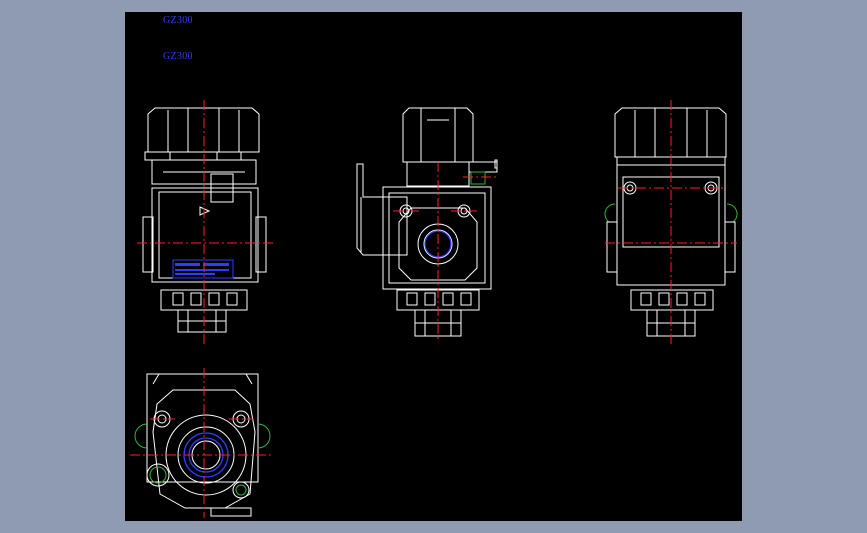 The height and width of the screenshot is (533, 867). What do you see at coordinates (205, 222) in the screenshot?
I see `front-view` at bounding box center [205, 222].